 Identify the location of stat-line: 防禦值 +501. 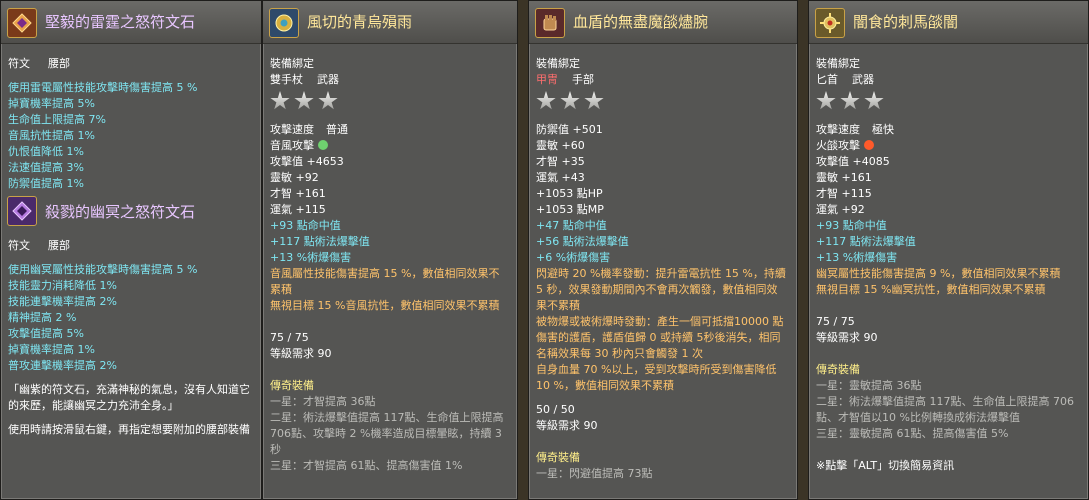
(569, 129).